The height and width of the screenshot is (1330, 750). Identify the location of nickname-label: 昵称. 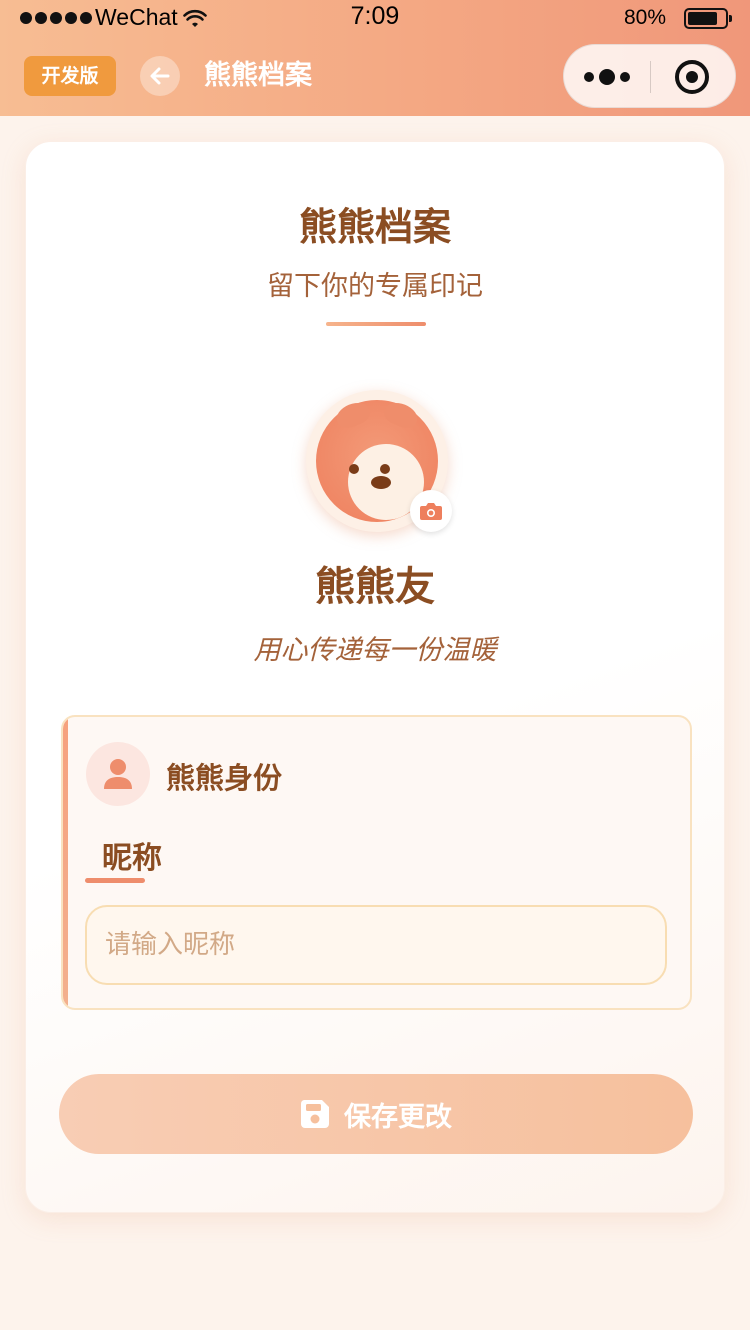
(132, 858).